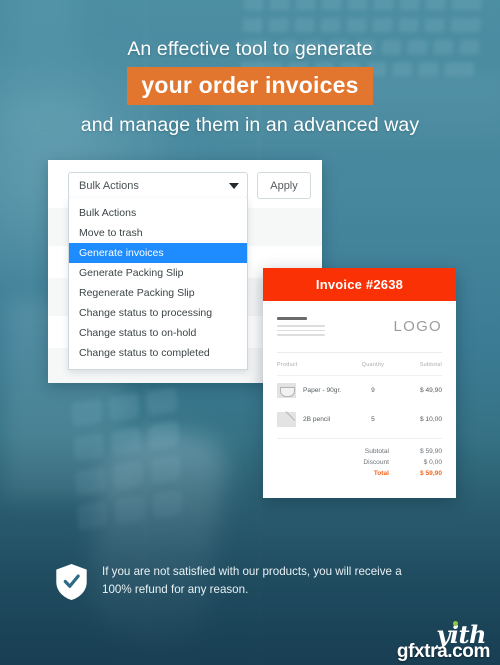 This screenshot has width=500, height=665. I want to click on totals-label: Total, so click(381, 473).